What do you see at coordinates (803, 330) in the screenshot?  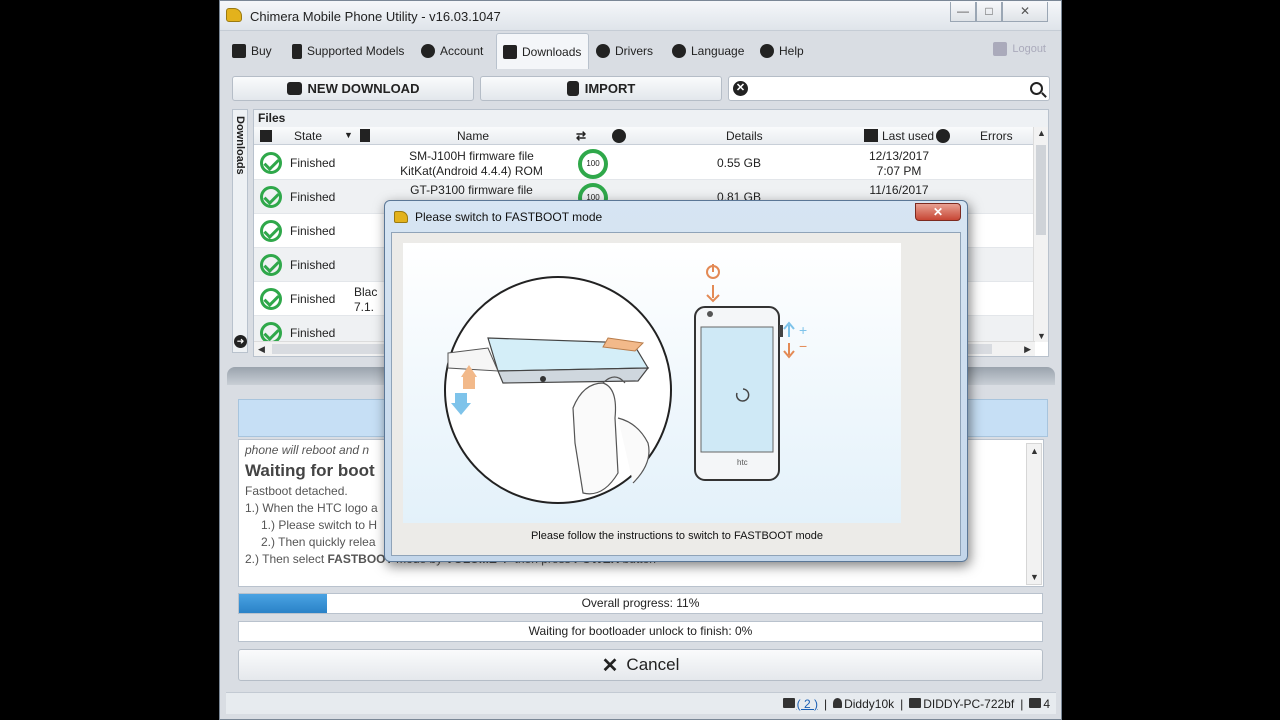 I see `volume-up-label: +` at bounding box center [803, 330].